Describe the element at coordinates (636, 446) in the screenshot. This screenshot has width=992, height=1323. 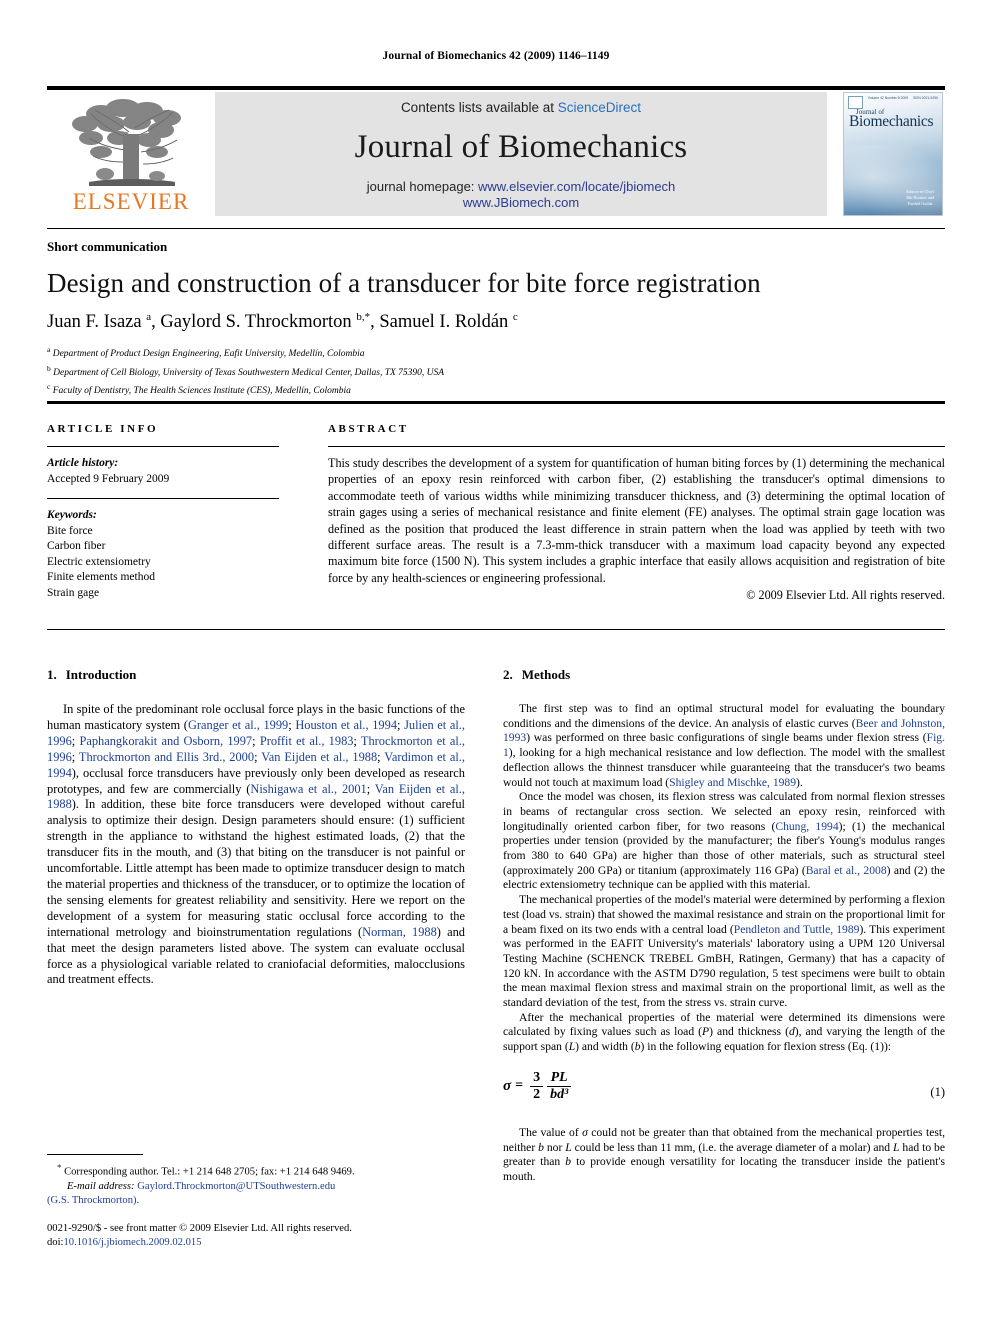
I see `abstract-divider` at that location.